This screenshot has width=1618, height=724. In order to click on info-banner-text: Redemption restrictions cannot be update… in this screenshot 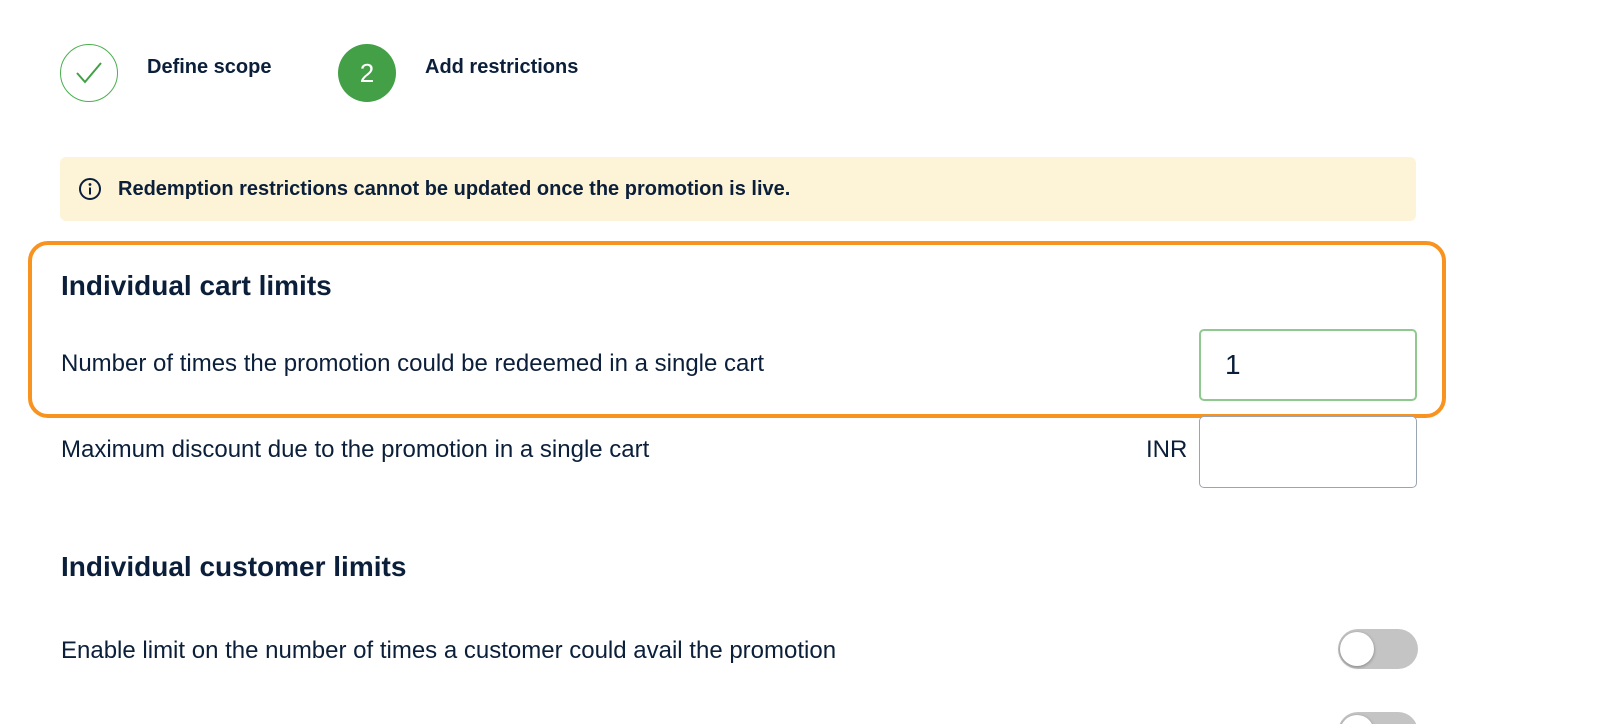, I will do `click(454, 188)`.